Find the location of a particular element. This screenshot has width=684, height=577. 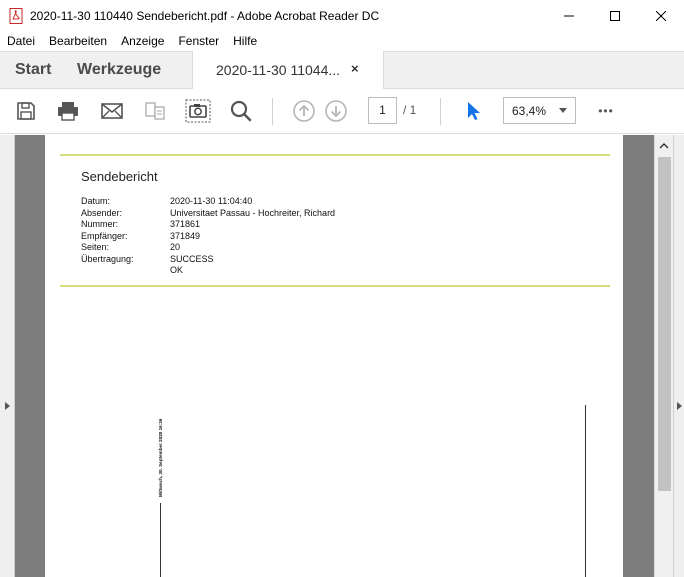

menu-bearbeiten: Bearbeiten is located at coordinates (78, 41).